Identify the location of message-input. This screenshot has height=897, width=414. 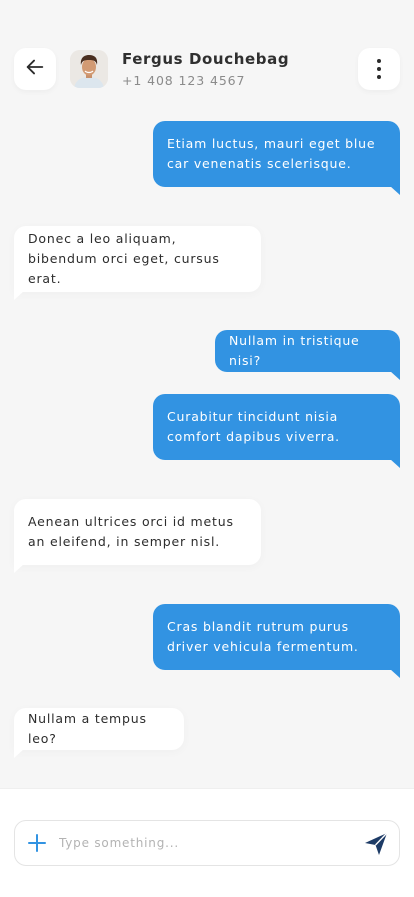
(204, 843).